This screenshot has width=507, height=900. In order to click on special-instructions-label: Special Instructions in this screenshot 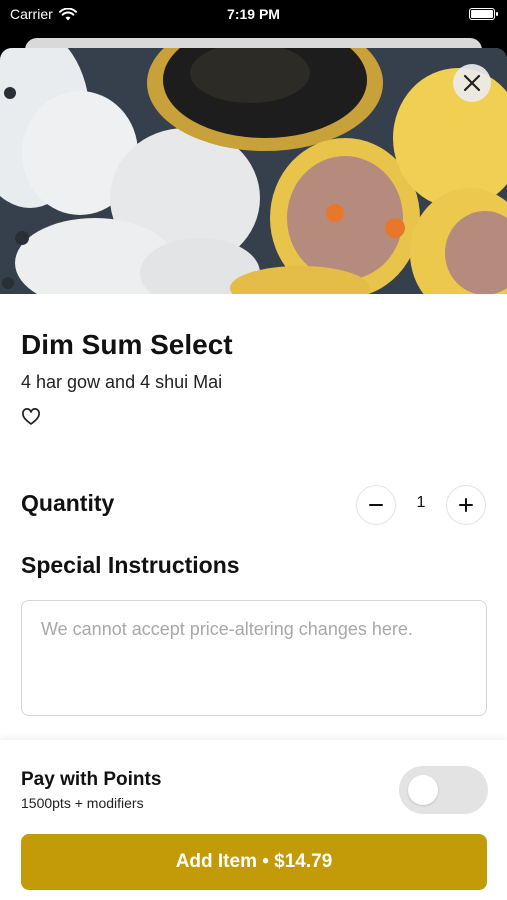, I will do `click(130, 565)`.